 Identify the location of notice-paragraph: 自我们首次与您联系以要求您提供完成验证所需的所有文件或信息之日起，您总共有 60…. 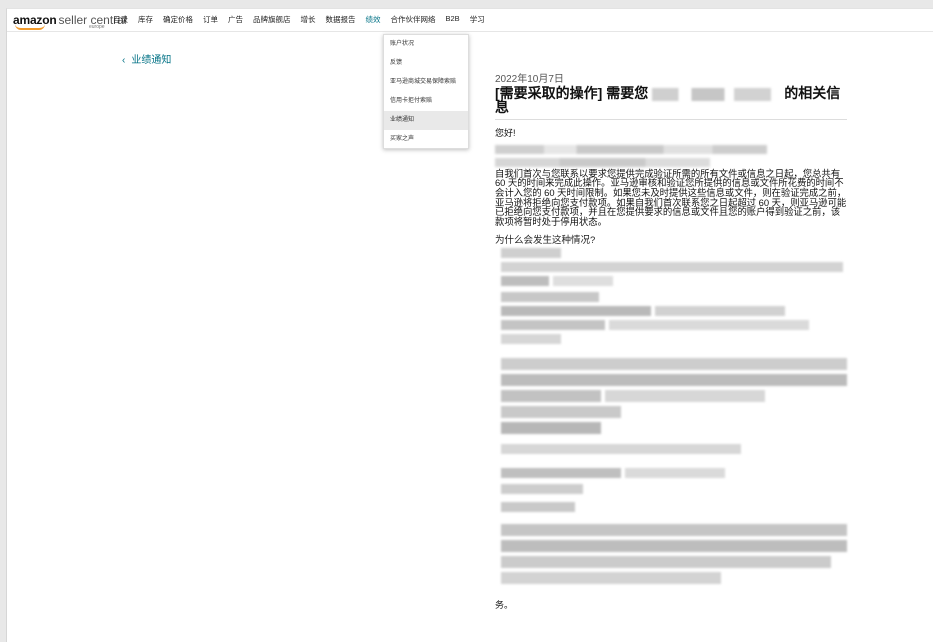
(671, 197).